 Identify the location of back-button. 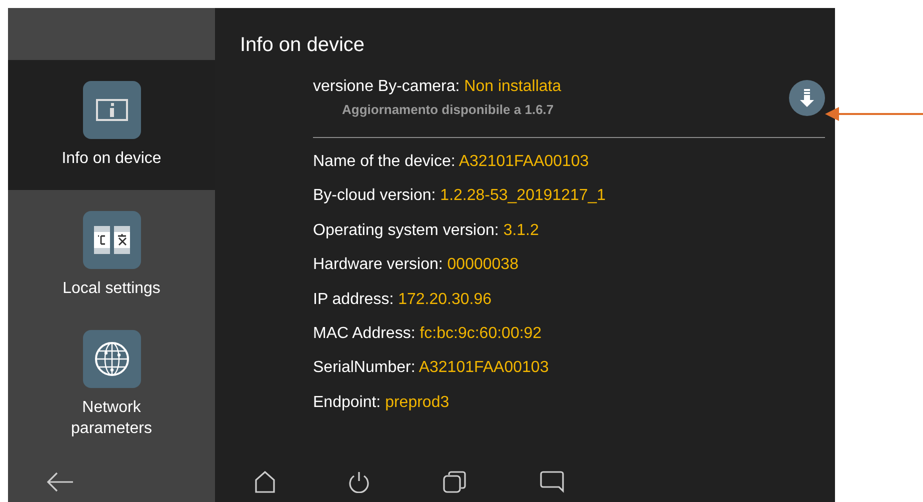
(60, 482).